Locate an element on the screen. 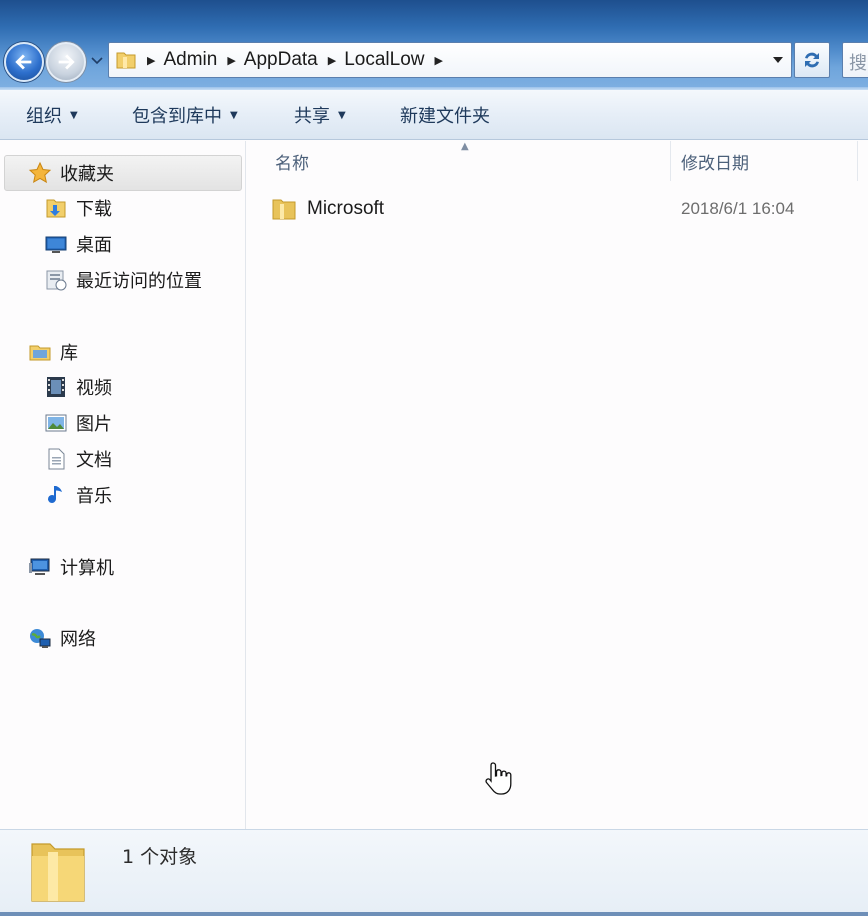 This screenshot has width=868, height=916. address-bar-strip: ▶ Admin ▶ AppData ▶ LocalLow ▶ 搜 is located at coordinates (434, 45).